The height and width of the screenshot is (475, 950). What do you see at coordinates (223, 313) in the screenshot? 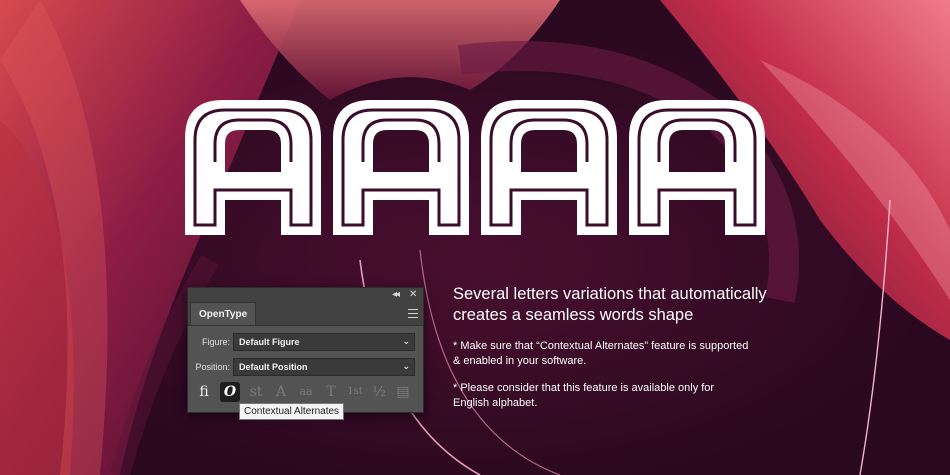
I see `tab-opentype: OpenType` at bounding box center [223, 313].